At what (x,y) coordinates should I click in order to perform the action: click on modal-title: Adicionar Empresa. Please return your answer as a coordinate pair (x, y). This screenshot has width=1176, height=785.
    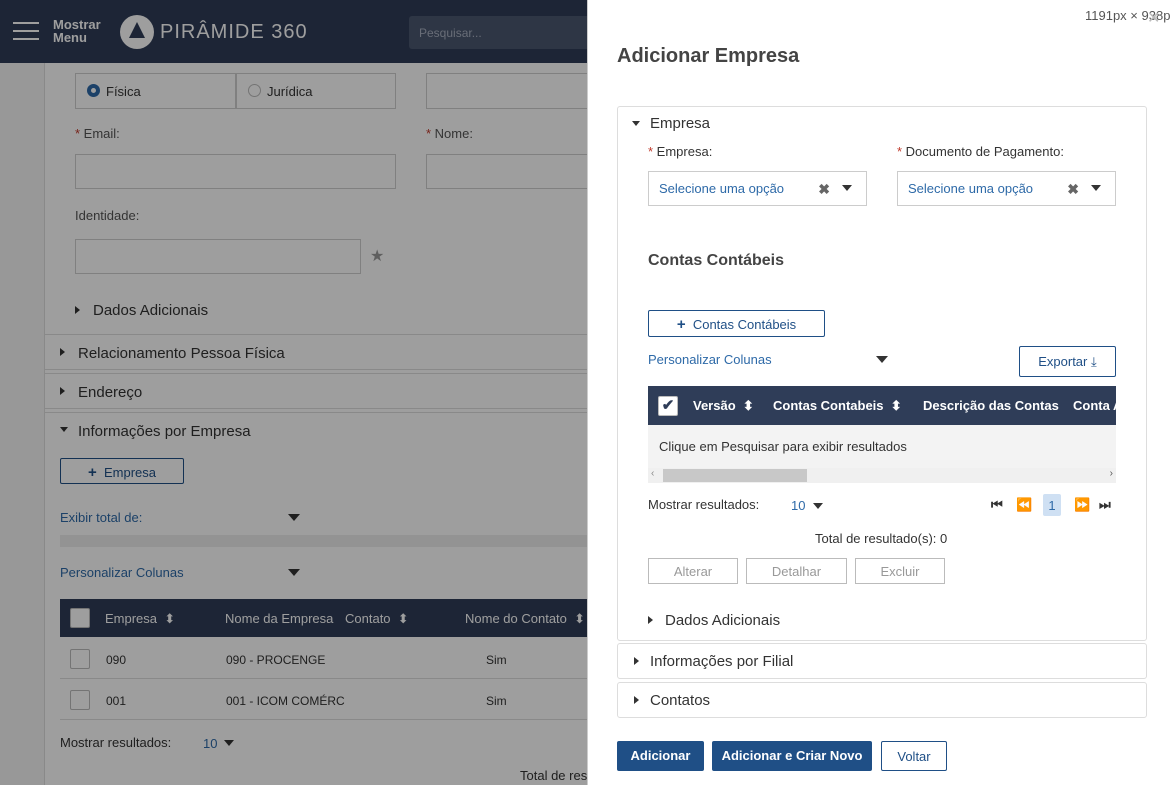
    Looking at the image, I should click on (708, 56).